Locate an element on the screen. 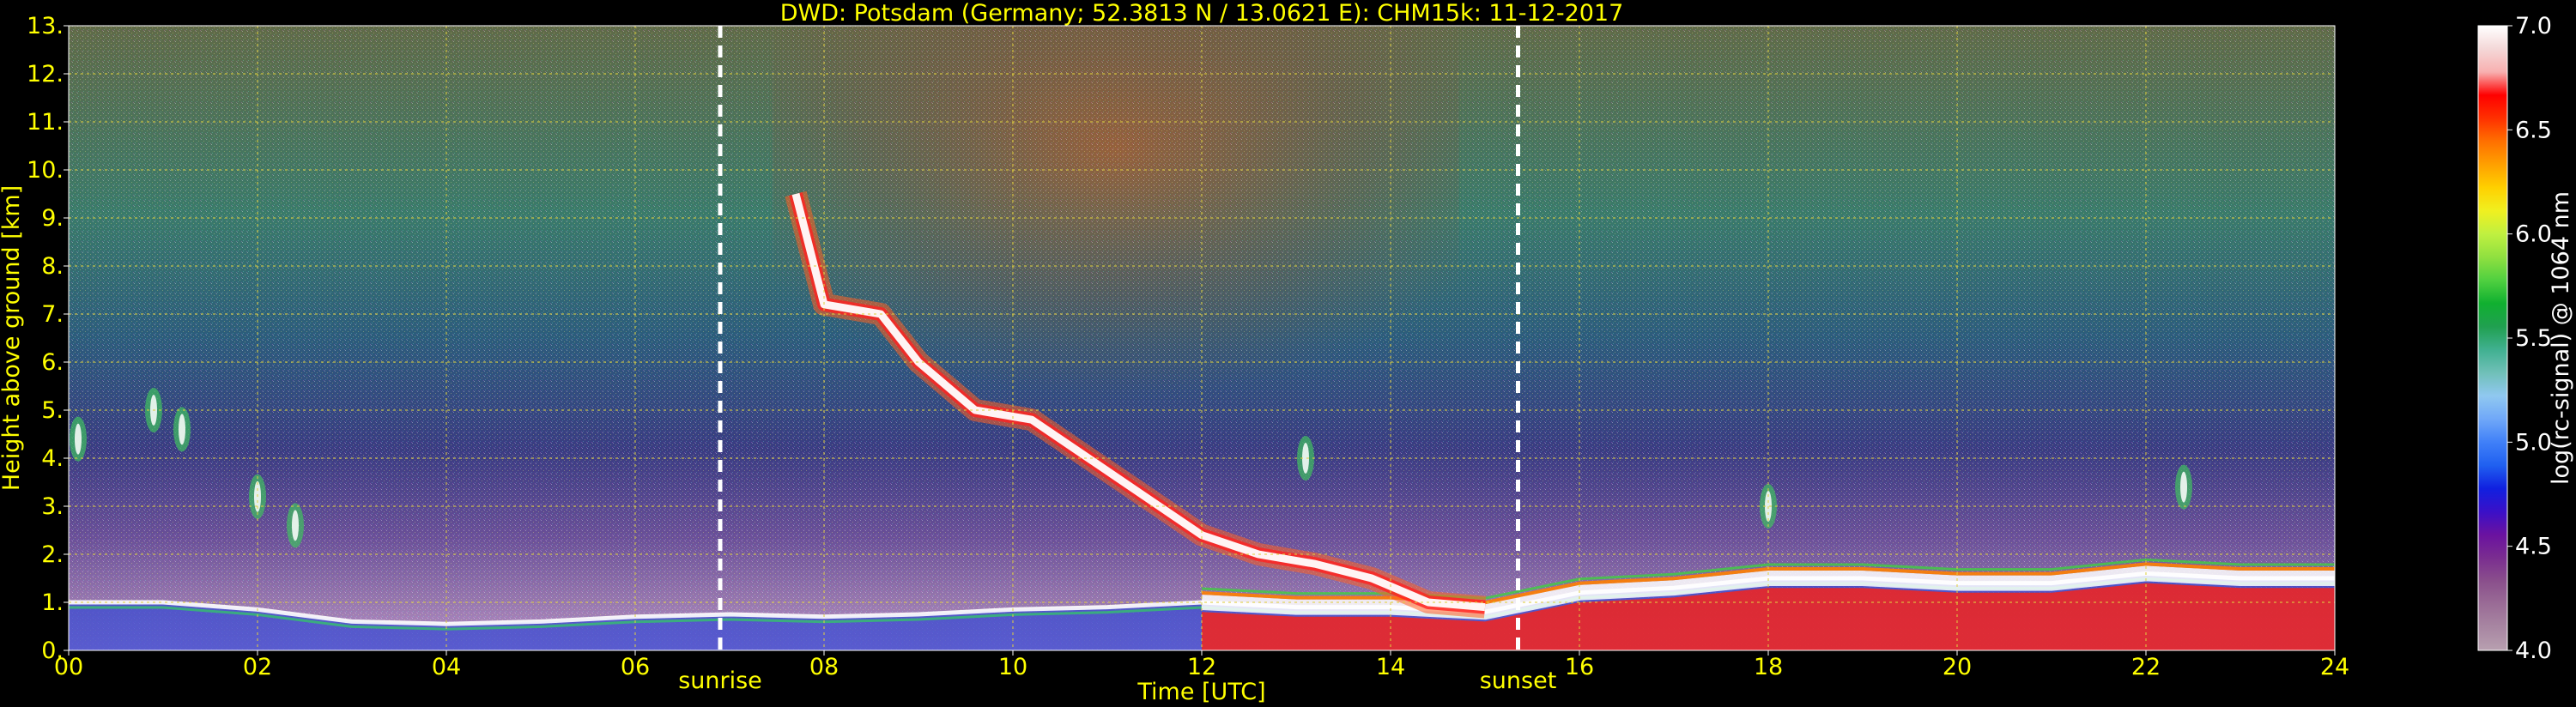 This screenshot has width=2576, height=707. colorbar-tick-label: 6.5 is located at coordinates (2533, 130).